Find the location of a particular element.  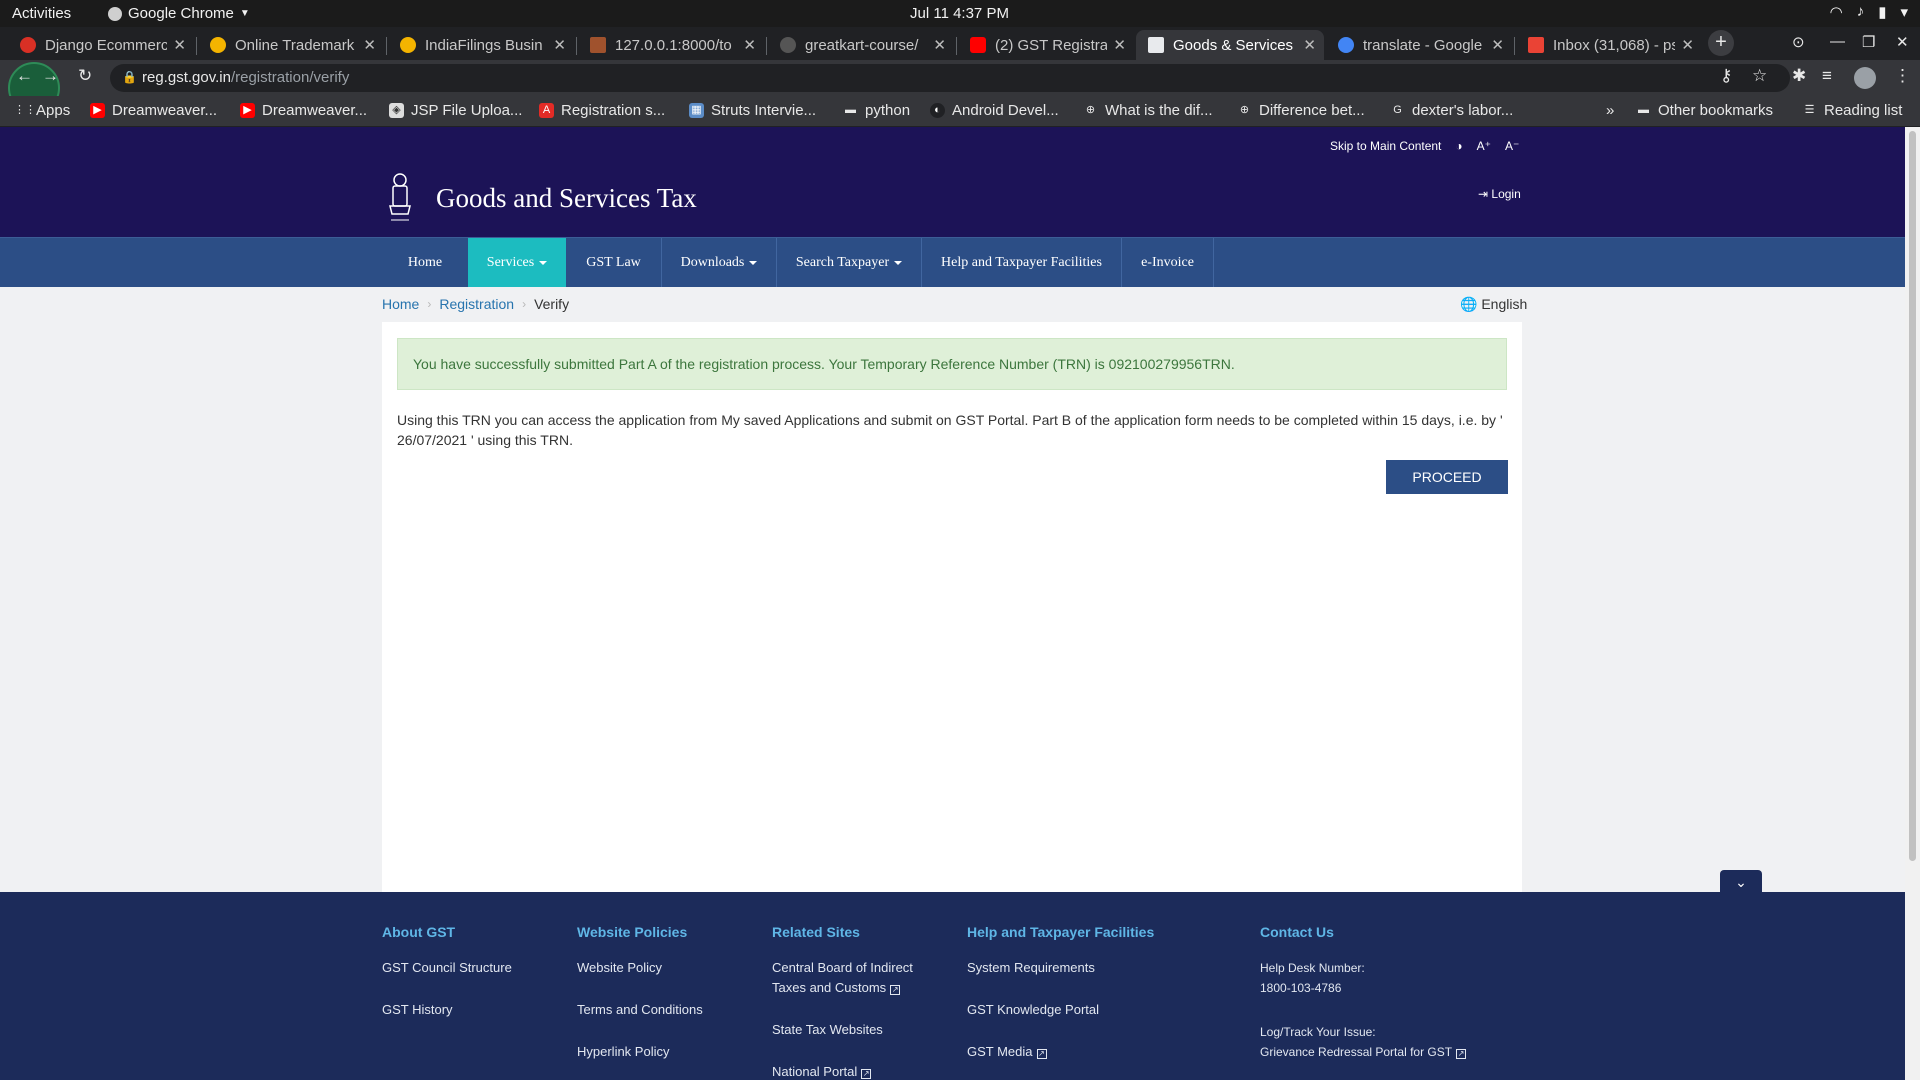

font-decrease-button: A⁻ is located at coordinates (1512, 146).